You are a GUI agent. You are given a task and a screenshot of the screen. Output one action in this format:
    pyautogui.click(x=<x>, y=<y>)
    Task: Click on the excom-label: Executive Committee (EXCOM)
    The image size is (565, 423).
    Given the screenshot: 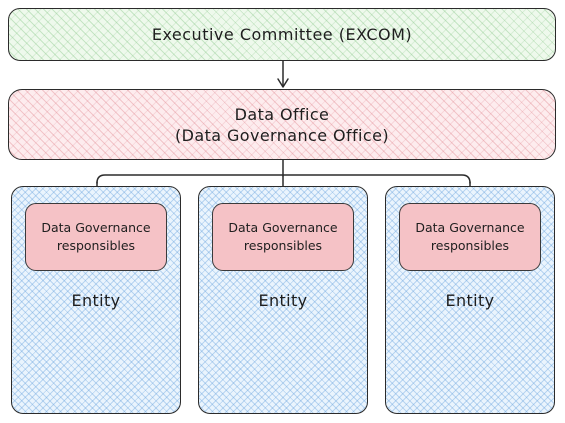 What is the action you would take?
    pyautogui.click(x=282, y=34)
    